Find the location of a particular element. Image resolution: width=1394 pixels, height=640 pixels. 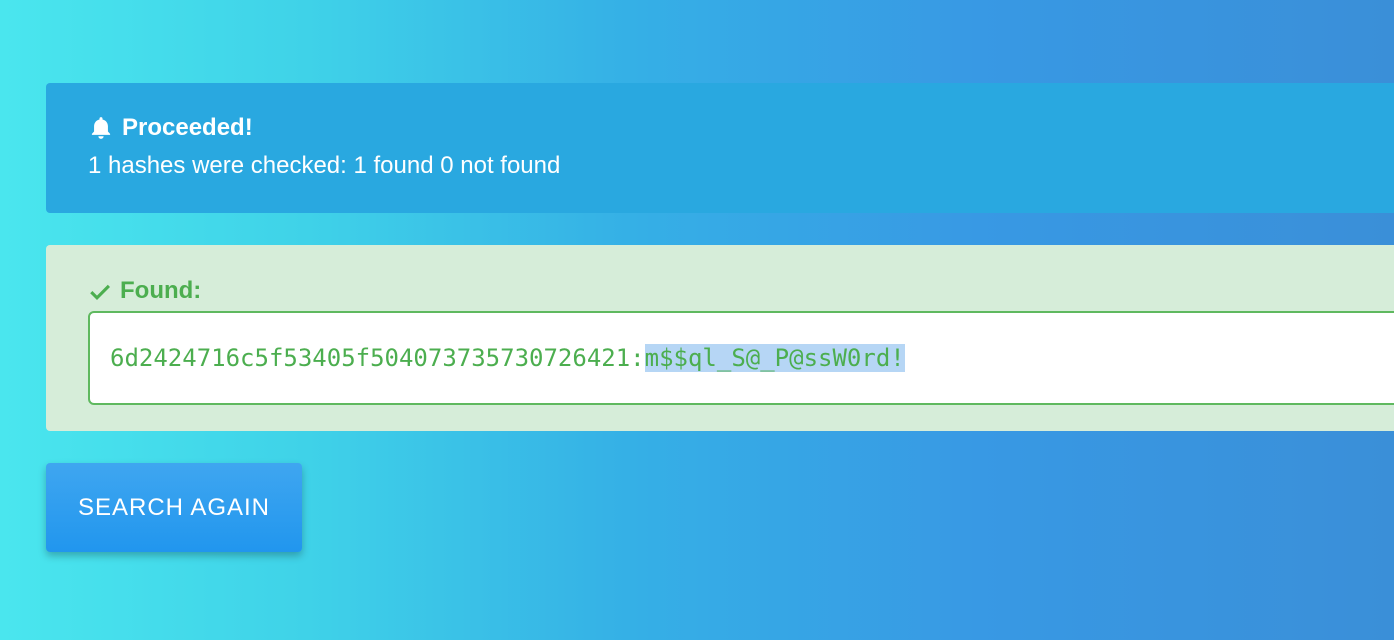

info-alert-title: Proceeded! is located at coordinates (187, 127).